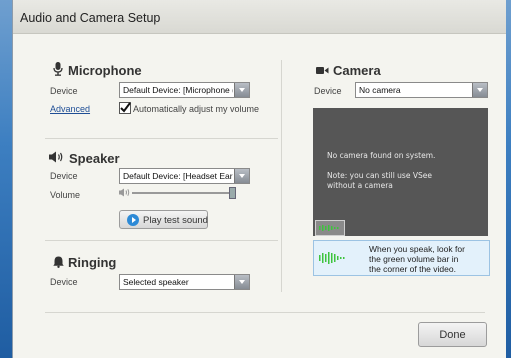 The image size is (511, 358). I want to click on auto-adjust-checkbox, so click(125, 108).